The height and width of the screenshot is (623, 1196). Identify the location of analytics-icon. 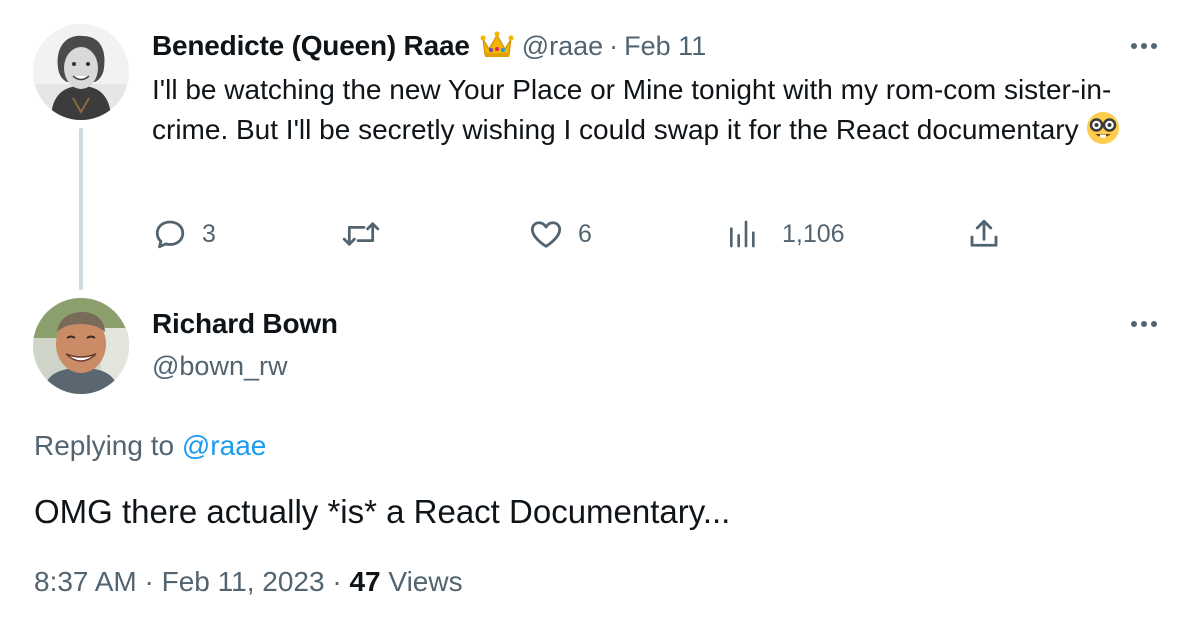
(742, 234).